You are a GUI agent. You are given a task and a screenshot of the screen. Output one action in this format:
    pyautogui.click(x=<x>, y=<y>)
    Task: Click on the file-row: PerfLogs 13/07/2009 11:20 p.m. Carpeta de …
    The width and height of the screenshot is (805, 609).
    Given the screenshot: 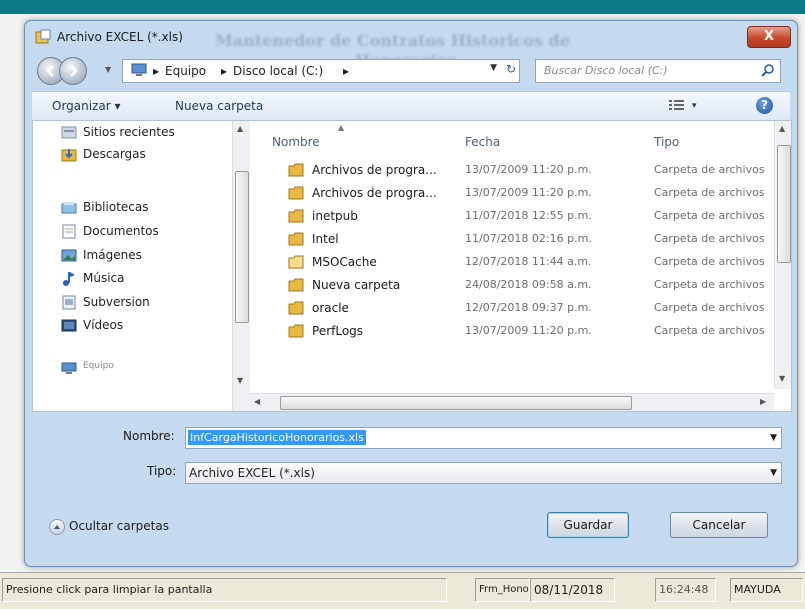 What is the action you would take?
    pyautogui.click(x=512, y=333)
    